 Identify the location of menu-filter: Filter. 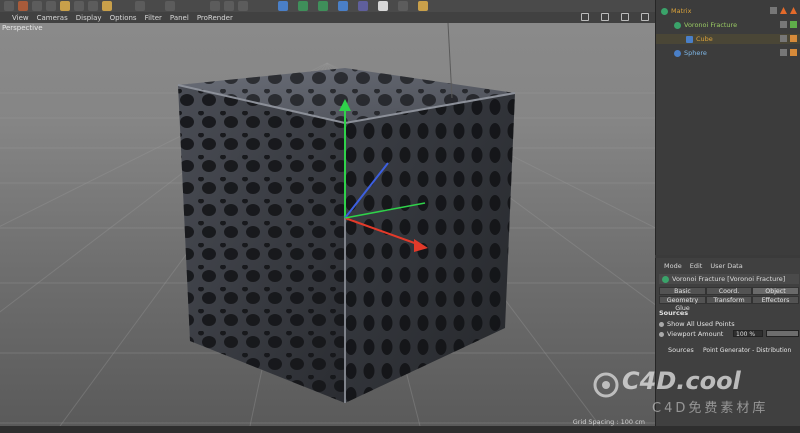
(153, 18).